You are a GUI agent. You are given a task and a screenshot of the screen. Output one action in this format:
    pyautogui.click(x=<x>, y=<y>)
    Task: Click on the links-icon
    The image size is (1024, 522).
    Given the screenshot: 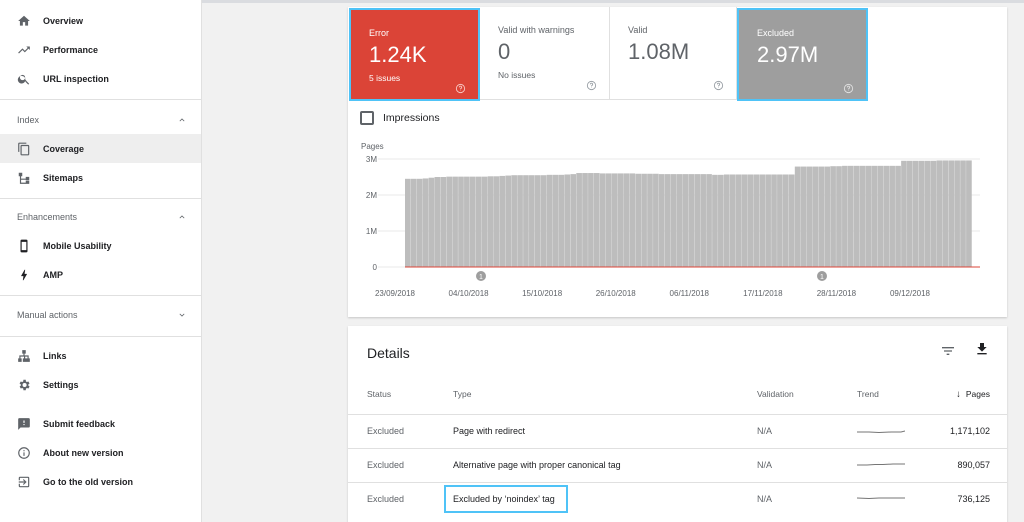 What is the action you would take?
    pyautogui.click(x=24, y=356)
    